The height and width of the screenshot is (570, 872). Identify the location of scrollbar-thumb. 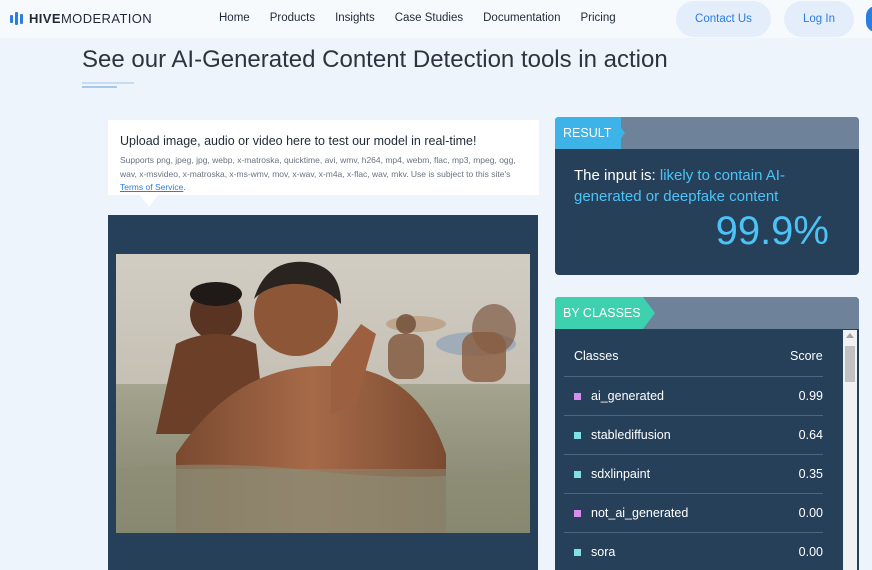
(850, 364).